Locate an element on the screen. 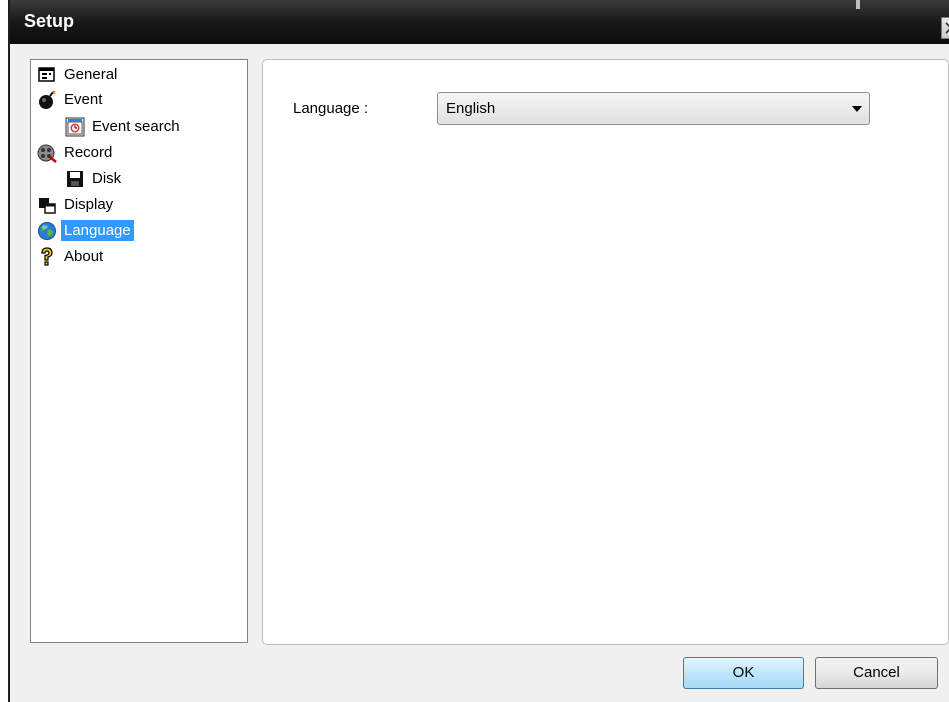  event-search-icon is located at coordinates (75, 127).